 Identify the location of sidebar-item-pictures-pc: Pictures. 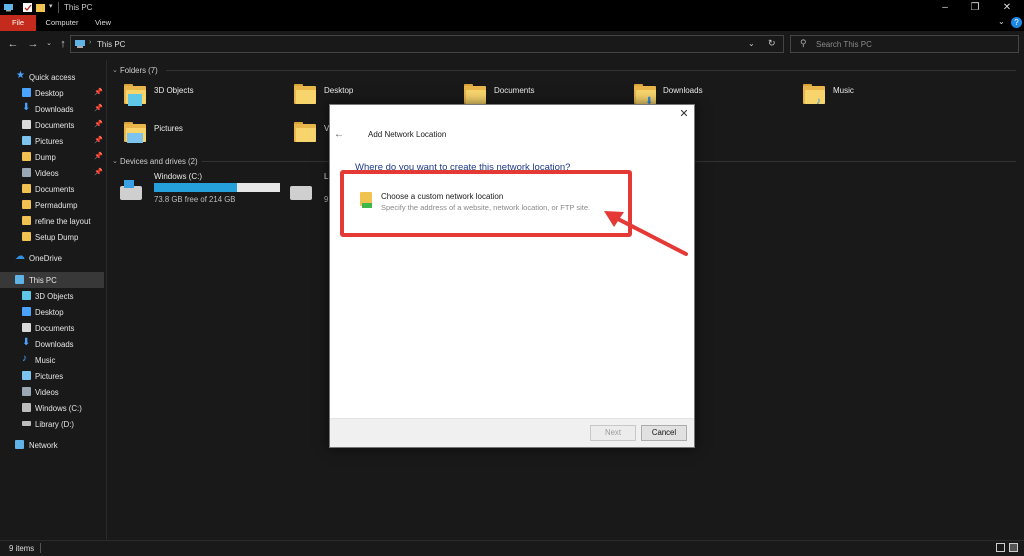
(52, 376).